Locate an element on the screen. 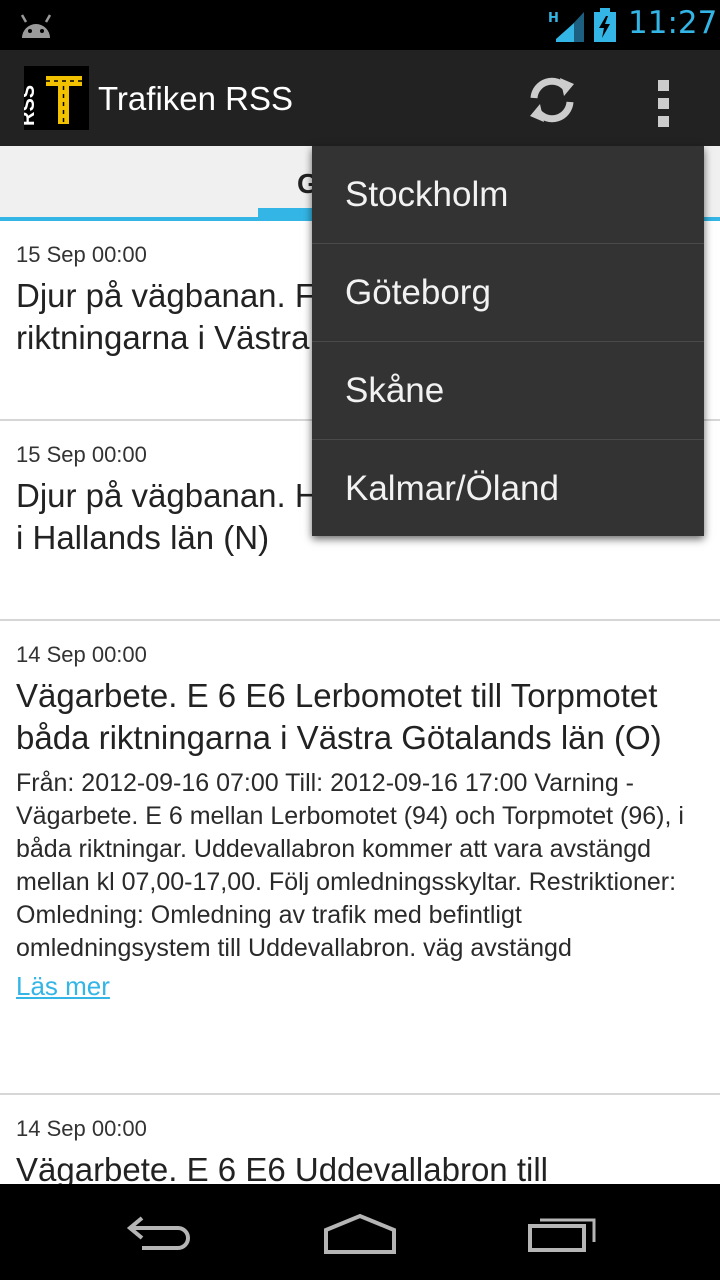  read-more-link: Läs mer is located at coordinates (63, 986).